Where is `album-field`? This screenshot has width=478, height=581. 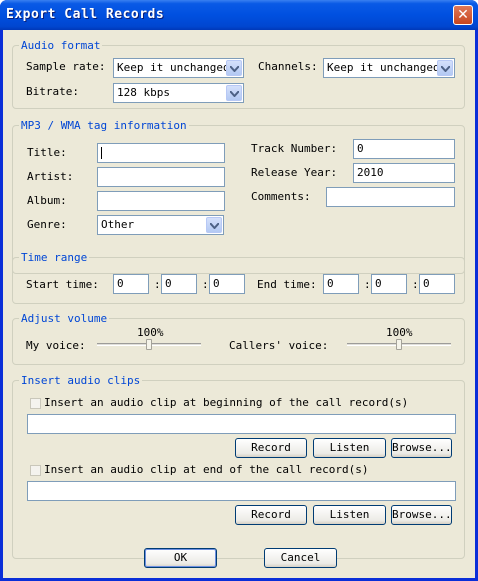 album-field is located at coordinates (161, 201).